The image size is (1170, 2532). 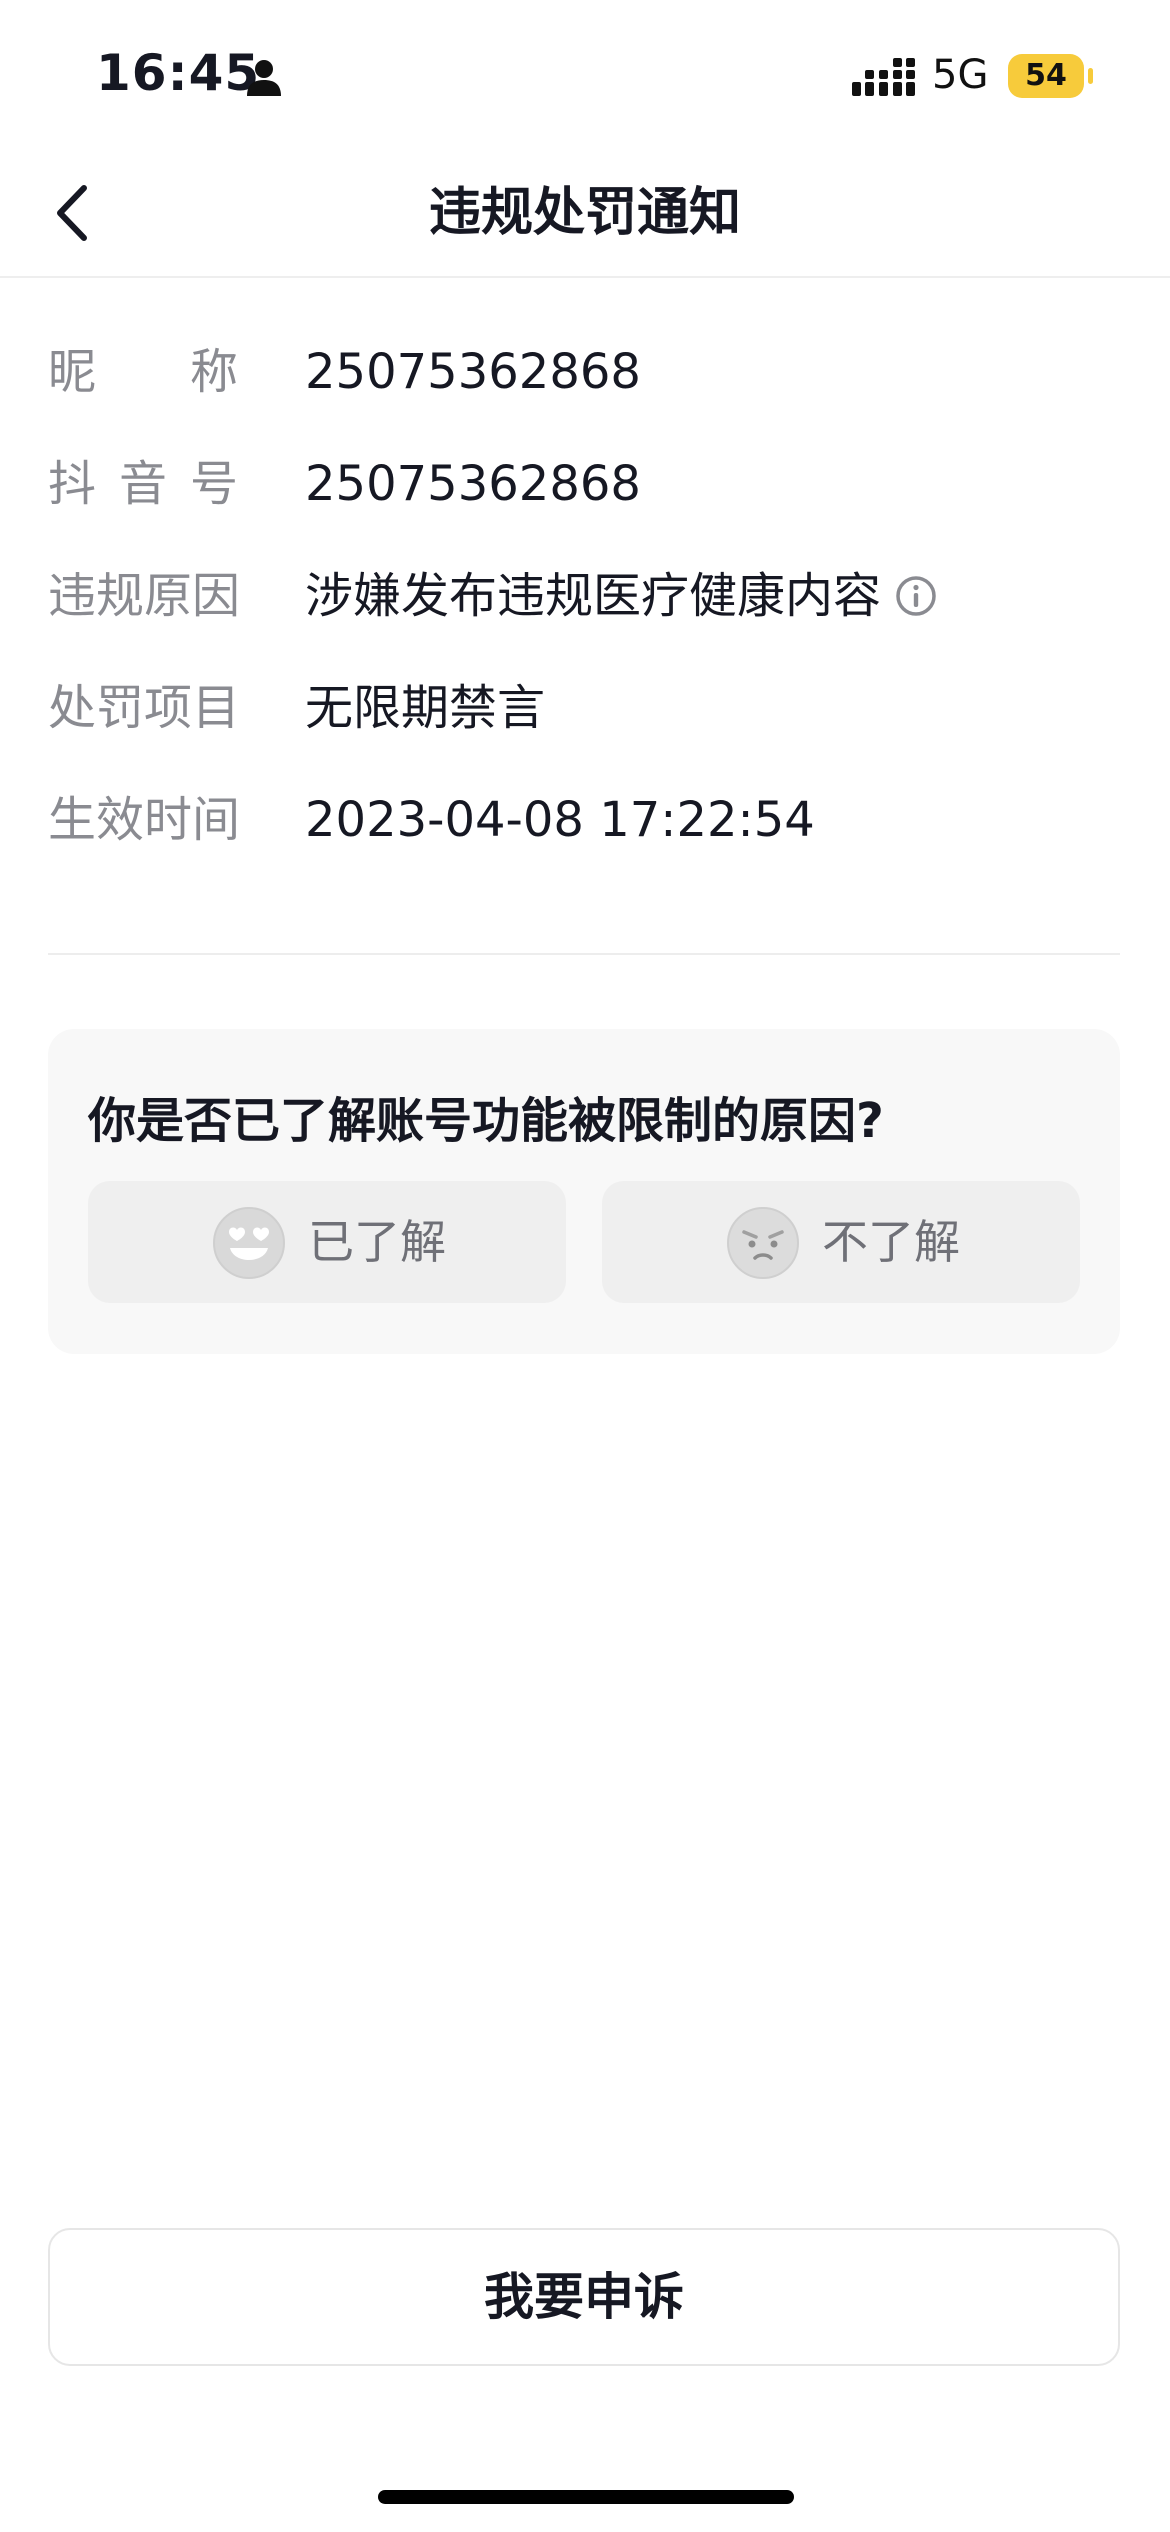 I want to click on not-understood-button: 不了解, so click(x=841, y=1242).